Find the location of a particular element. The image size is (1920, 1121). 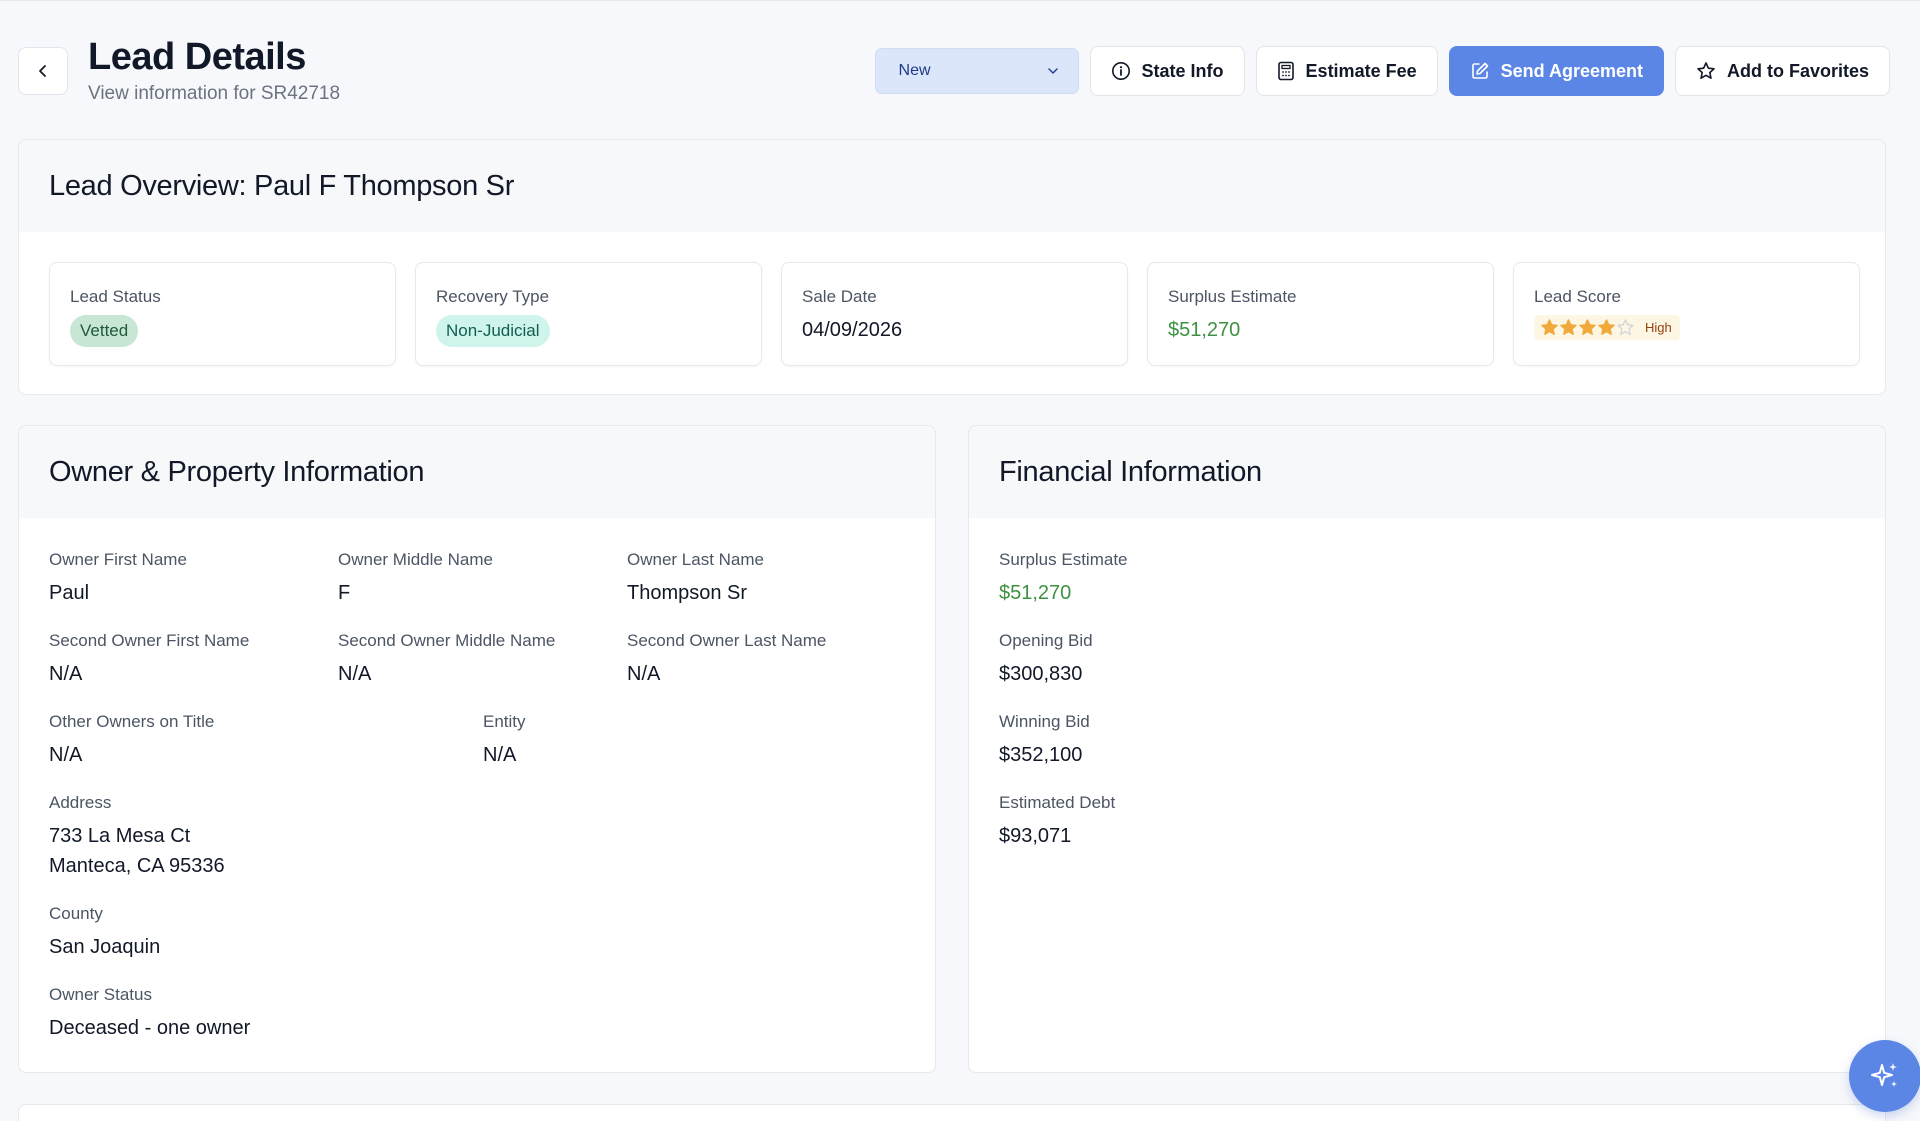

calculator-icon is located at coordinates (1285, 71).